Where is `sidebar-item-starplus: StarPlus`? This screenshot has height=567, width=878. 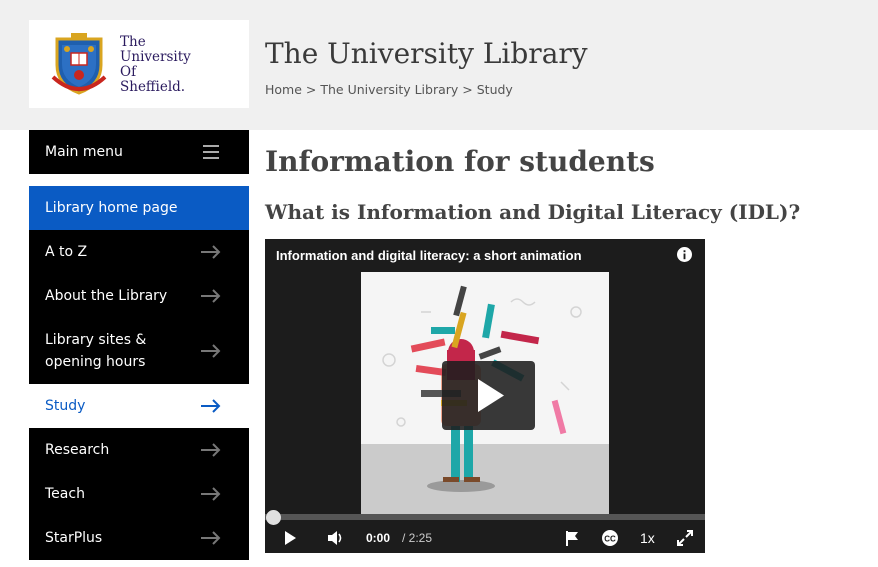 sidebar-item-starplus: StarPlus is located at coordinates (139, 538).